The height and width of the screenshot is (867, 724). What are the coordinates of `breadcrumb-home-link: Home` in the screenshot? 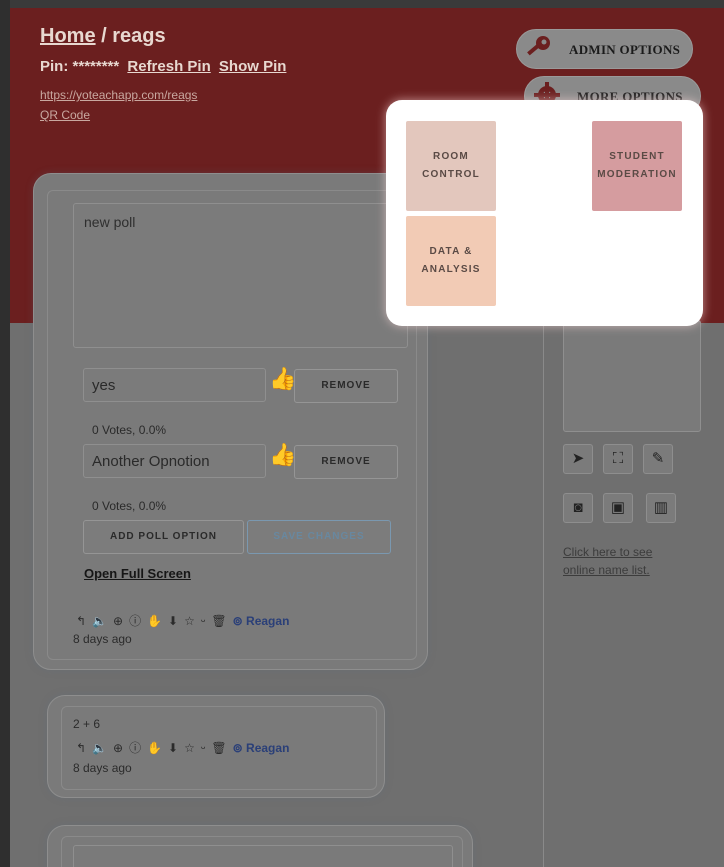 It's located at (68, 36).